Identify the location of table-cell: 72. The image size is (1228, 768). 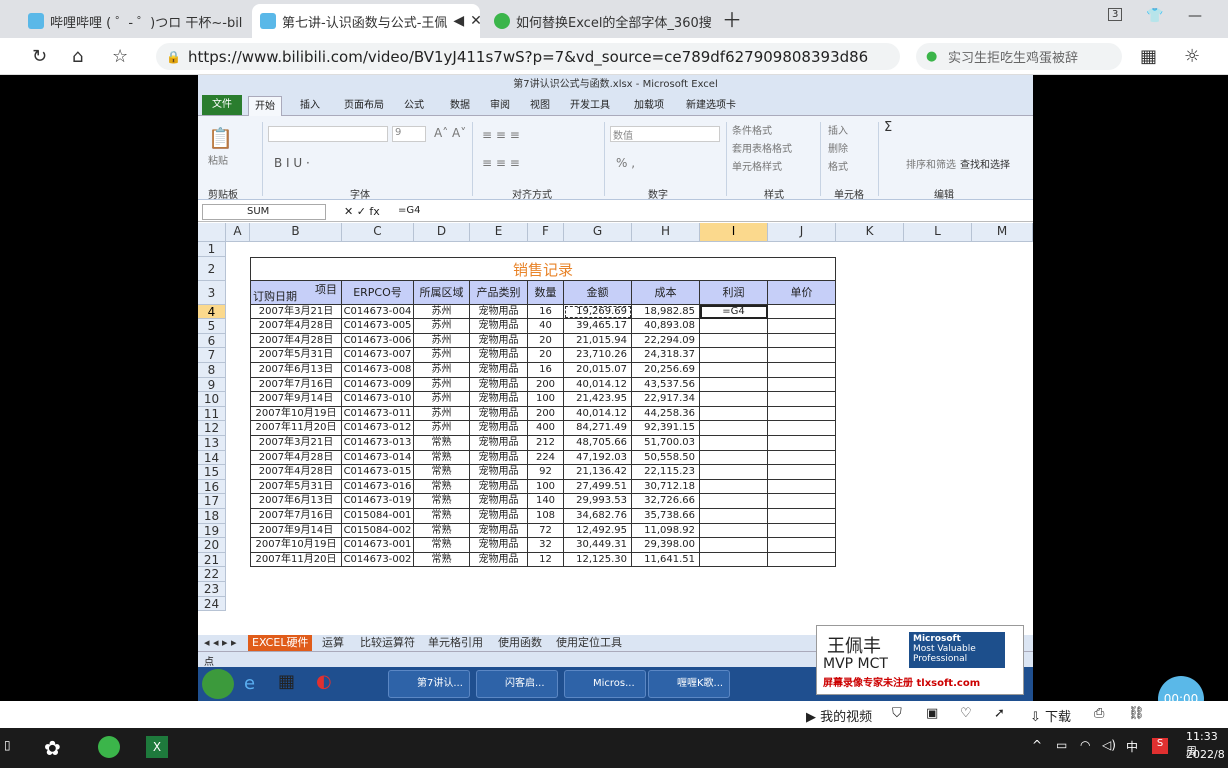
(546, 531).